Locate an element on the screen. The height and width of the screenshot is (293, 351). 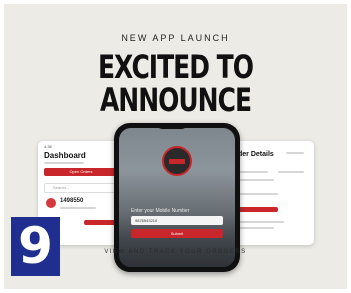
open-orders-button: Open Orders is located at coordinates (81, 172).